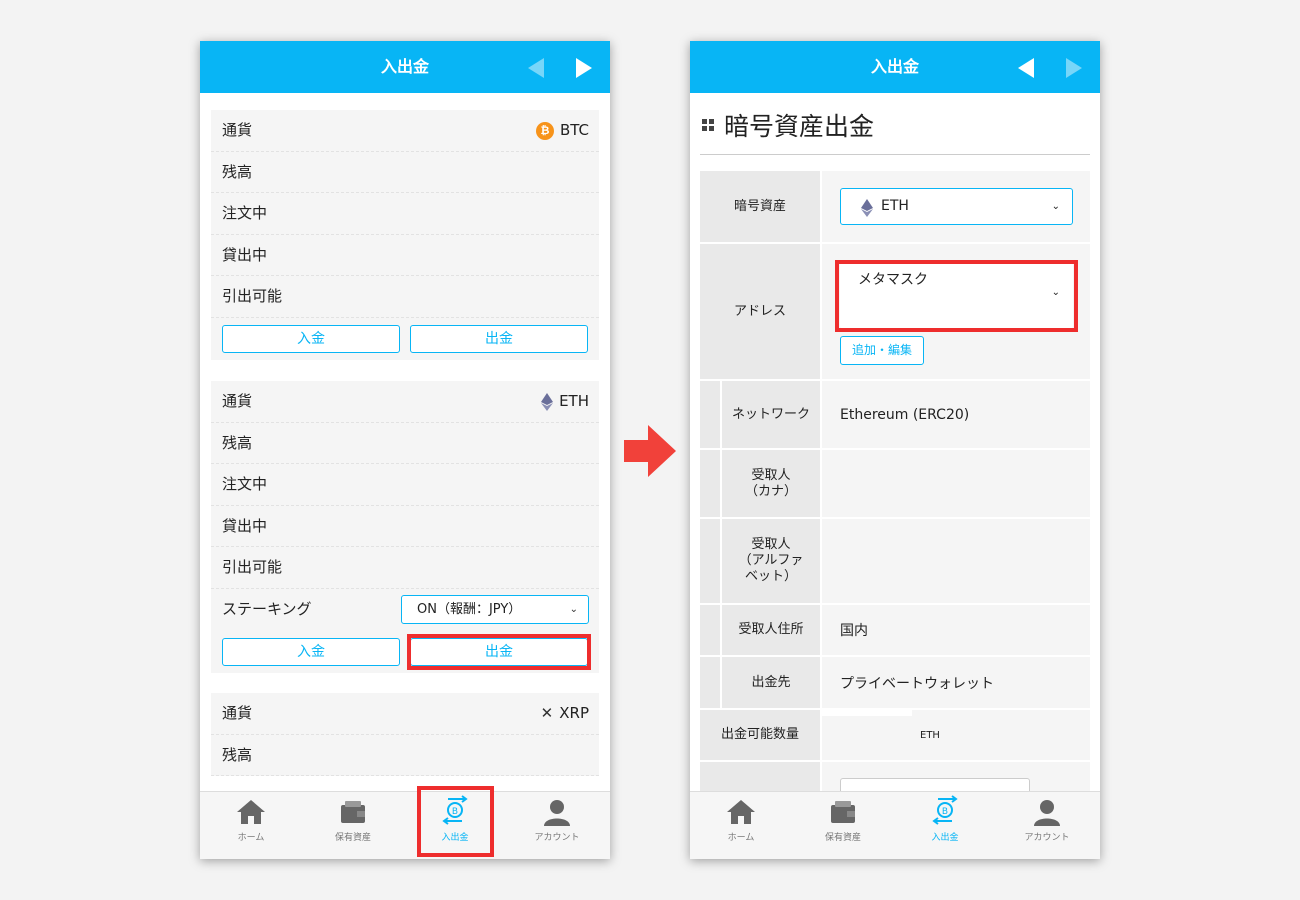  I want to click on asset-value: ETH, so click(895, 206).